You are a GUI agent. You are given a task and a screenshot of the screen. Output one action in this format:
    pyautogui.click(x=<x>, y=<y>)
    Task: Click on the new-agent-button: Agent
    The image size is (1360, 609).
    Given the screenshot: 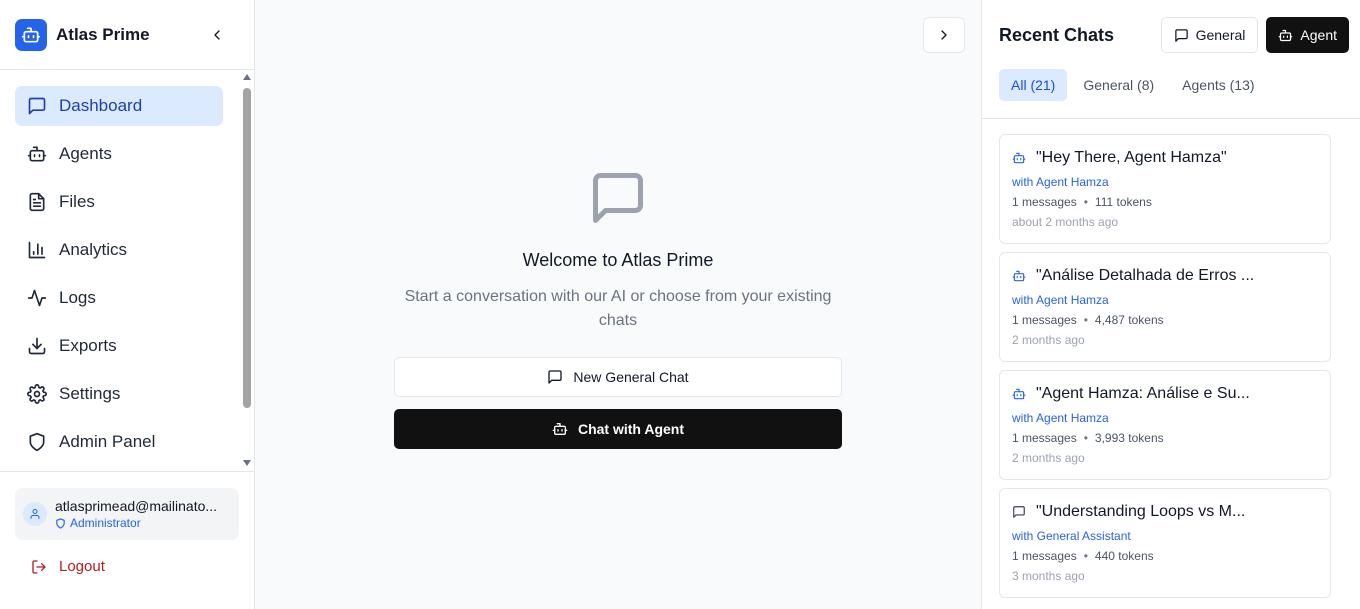 What is the action you would take?
    pyautogui.click(x=1307, y=35)
    